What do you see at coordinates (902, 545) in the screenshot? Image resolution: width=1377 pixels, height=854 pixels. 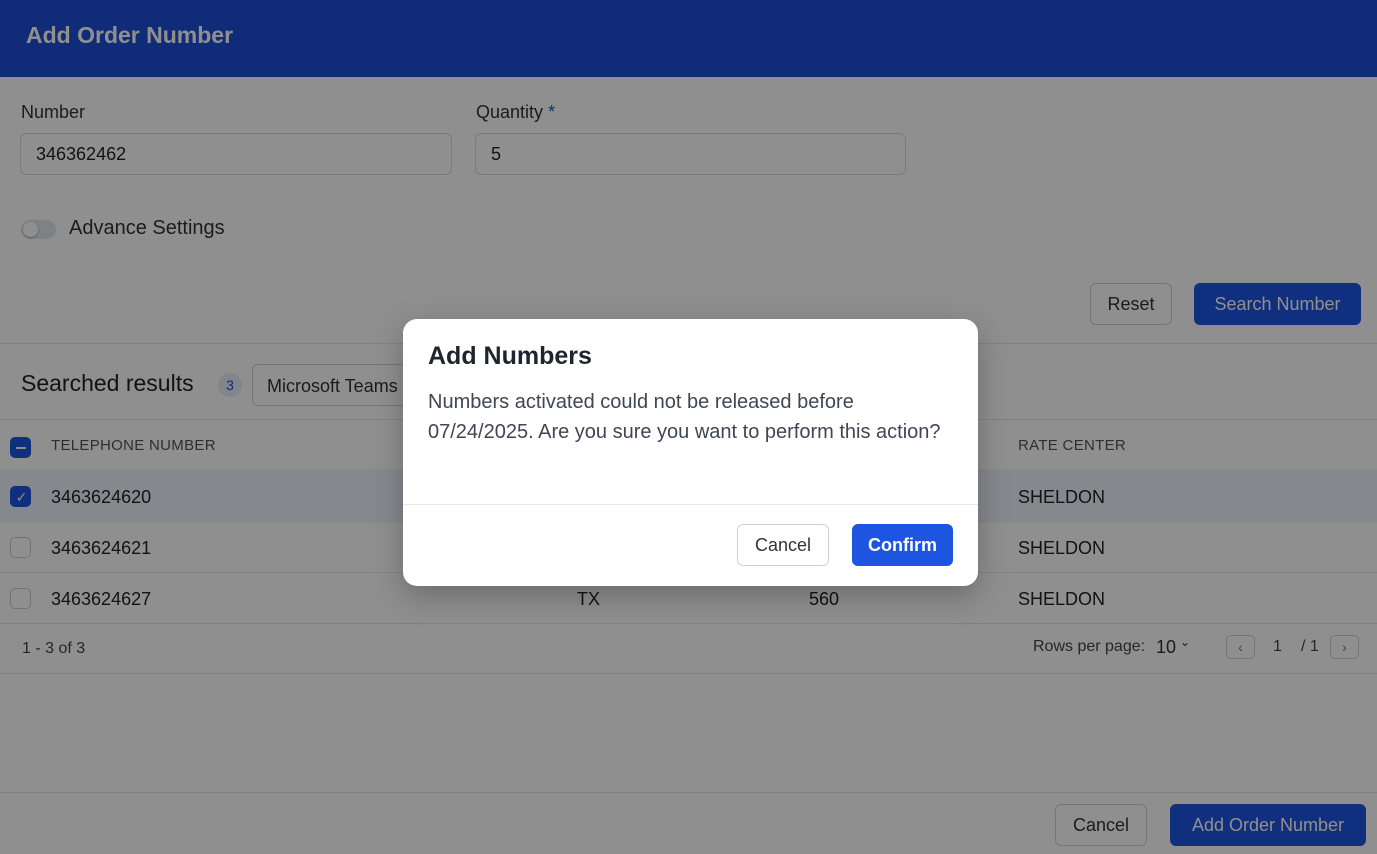 I see `dialog-confirm-button: Confirm` at bounding box center [902, 545].